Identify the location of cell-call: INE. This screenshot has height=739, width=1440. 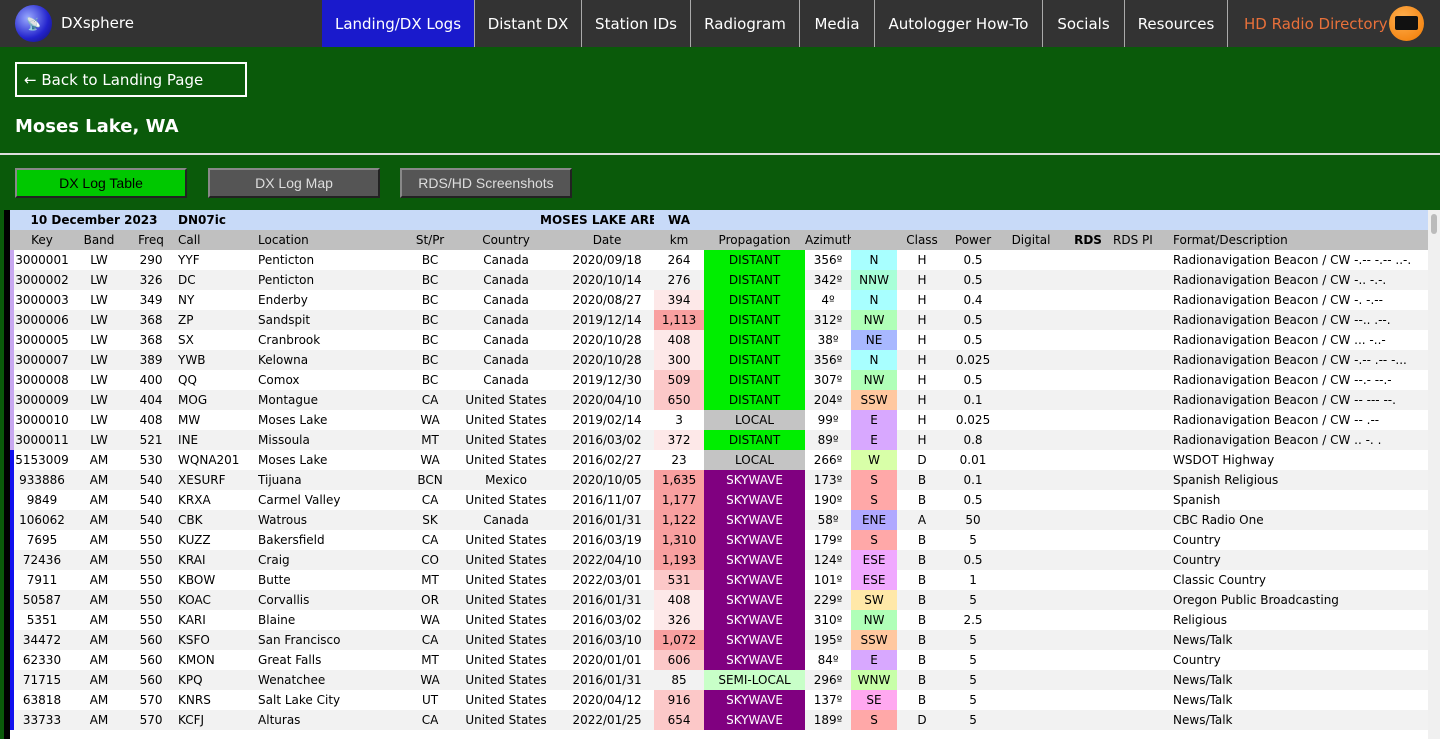
(218, 440).